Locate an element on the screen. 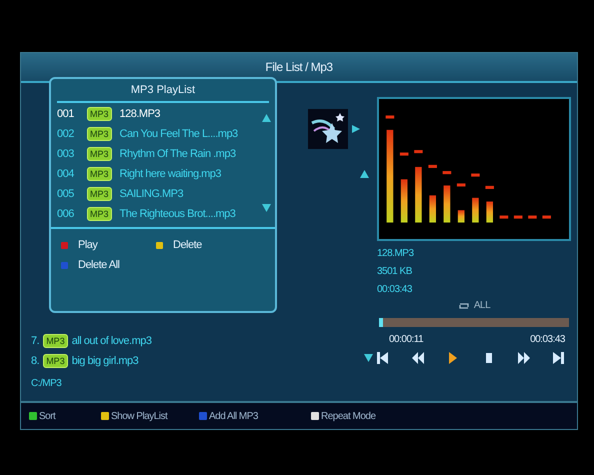 This screenshot has height=475, width=594. file-index: 8. is located at coordinates (35, 361).